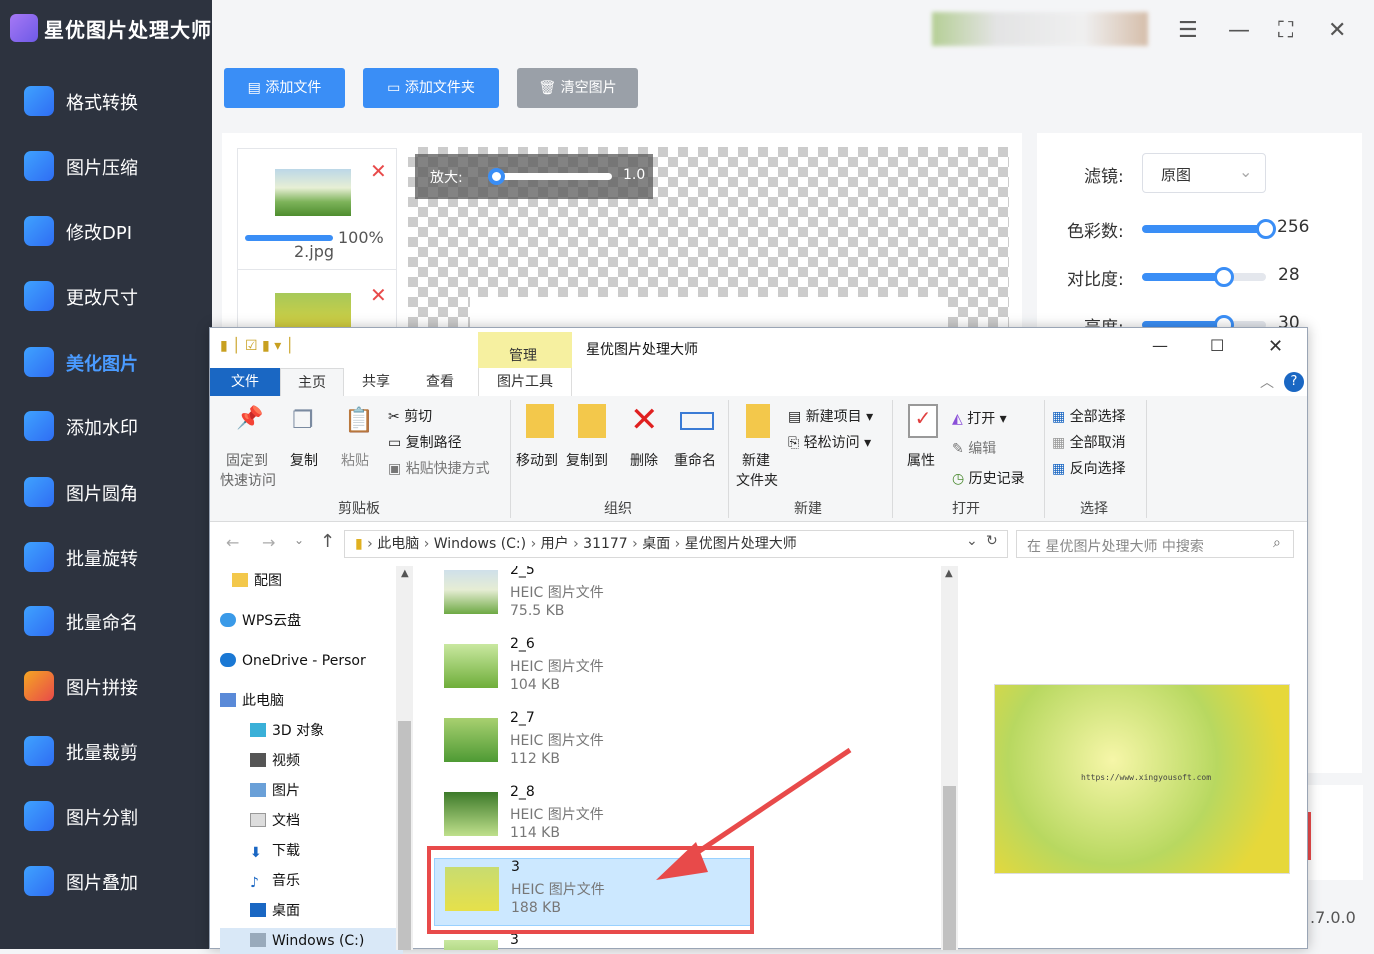 Image resolution: width=1374 pixels, height=954 pixels. I want to click on copy-to-button: 复制到, so click(587, 460).